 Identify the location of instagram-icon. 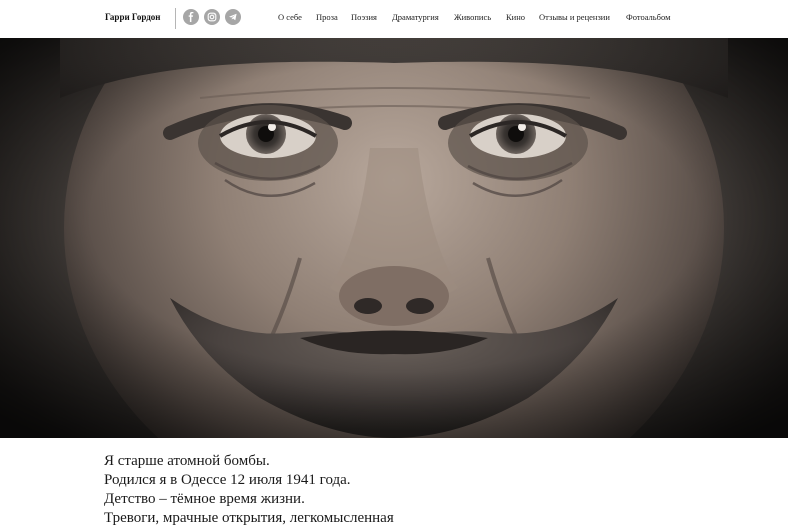
(212, 17).